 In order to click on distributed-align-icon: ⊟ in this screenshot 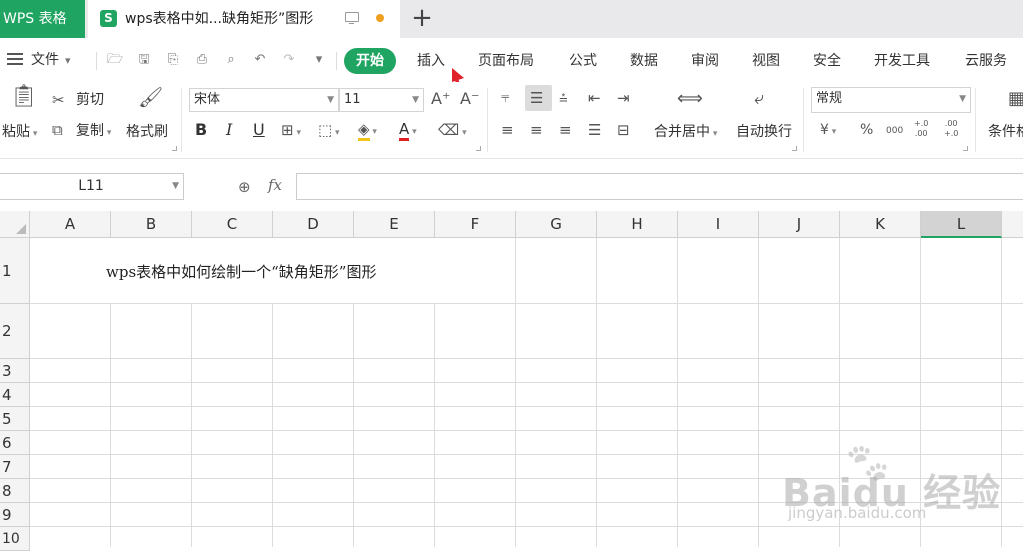, I will do `click(623, 130)`.